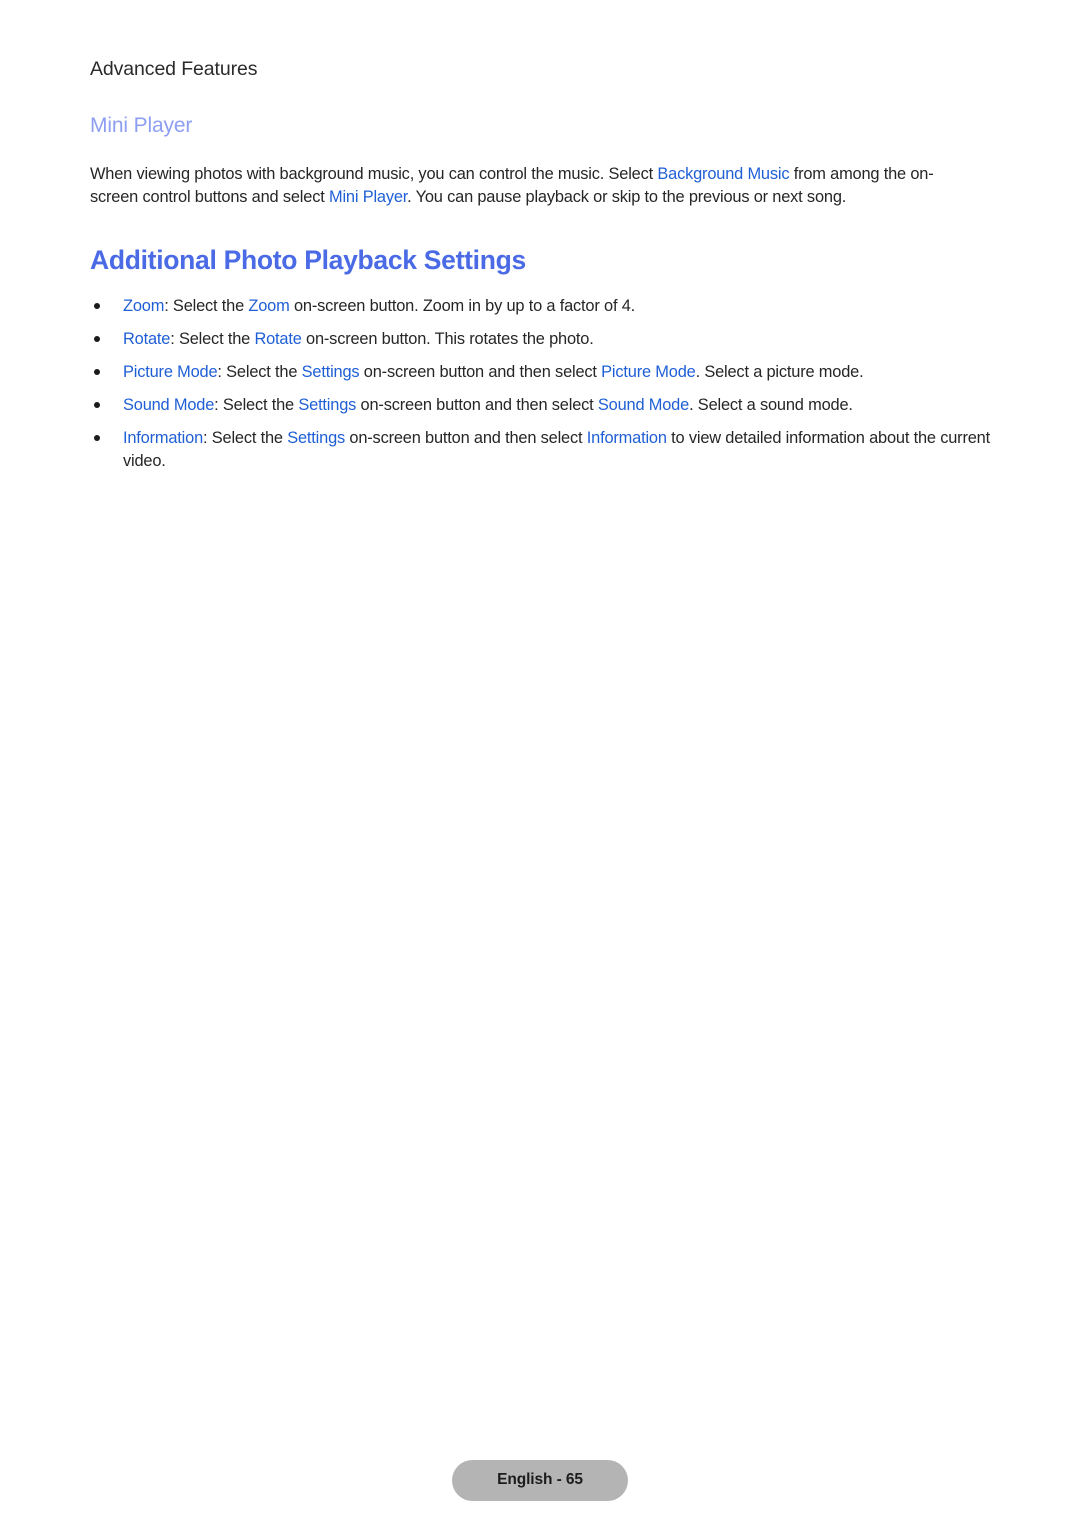  What do you see at coordinates (143, 306) in the screenshot?
I see `bullet-term: Zoom` at bounding box center [143, 306].